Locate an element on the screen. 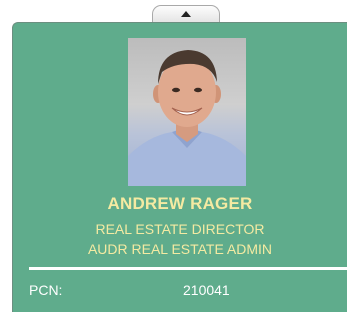 The width and height of the screenshot is (347, 312). pcn-value: 210041 is located at coordinates (206, 290).